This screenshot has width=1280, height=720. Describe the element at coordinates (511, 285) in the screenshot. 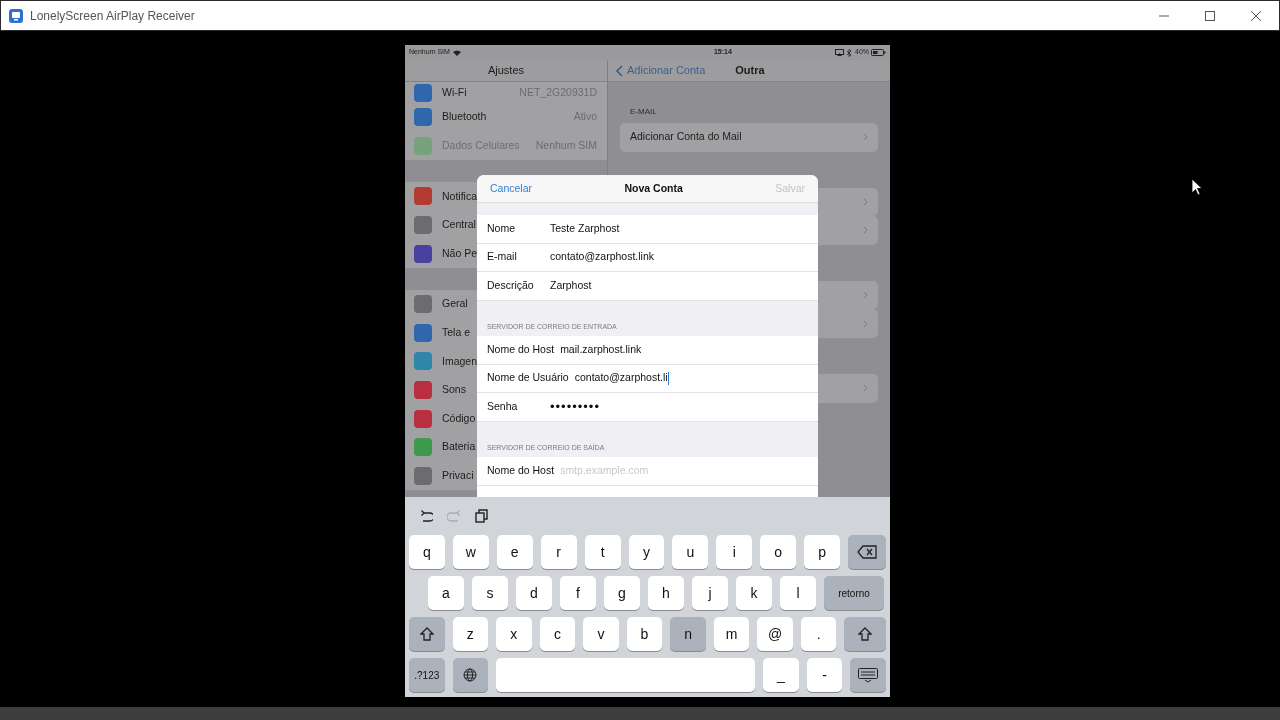

I see `field-label: Descrição` at that location.